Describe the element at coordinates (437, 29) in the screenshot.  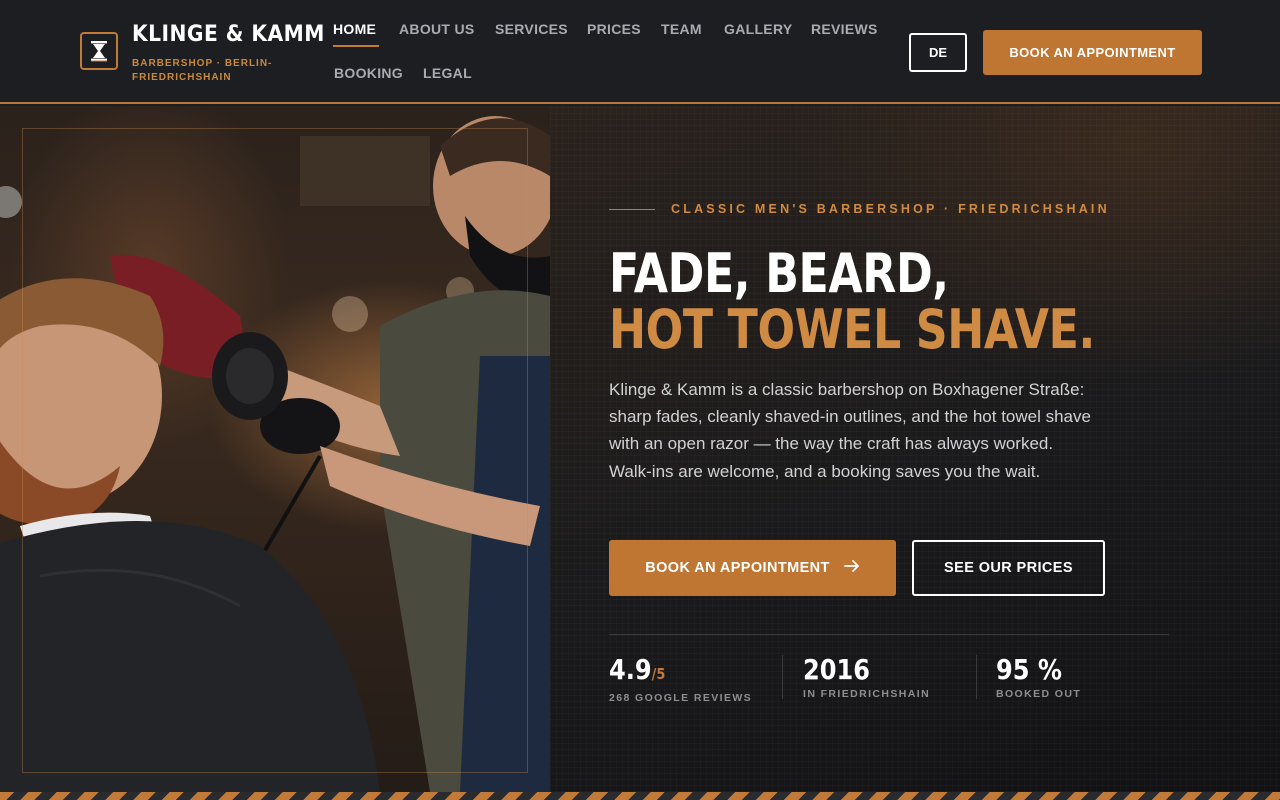
I see `nav-item-about-us: ABOUT US` at that location.